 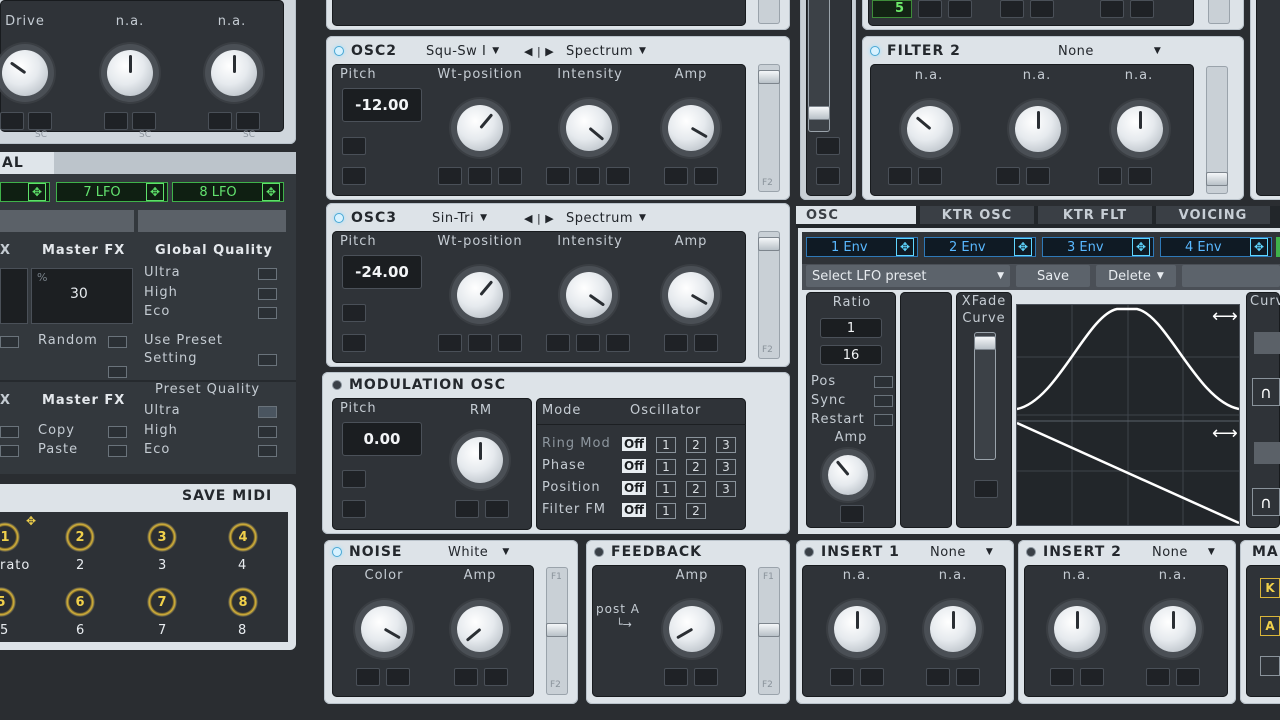 What do you see at coordinates (883, 420) in the screenshot?
I see `restart-toggle` at bounding box center [883, 420].